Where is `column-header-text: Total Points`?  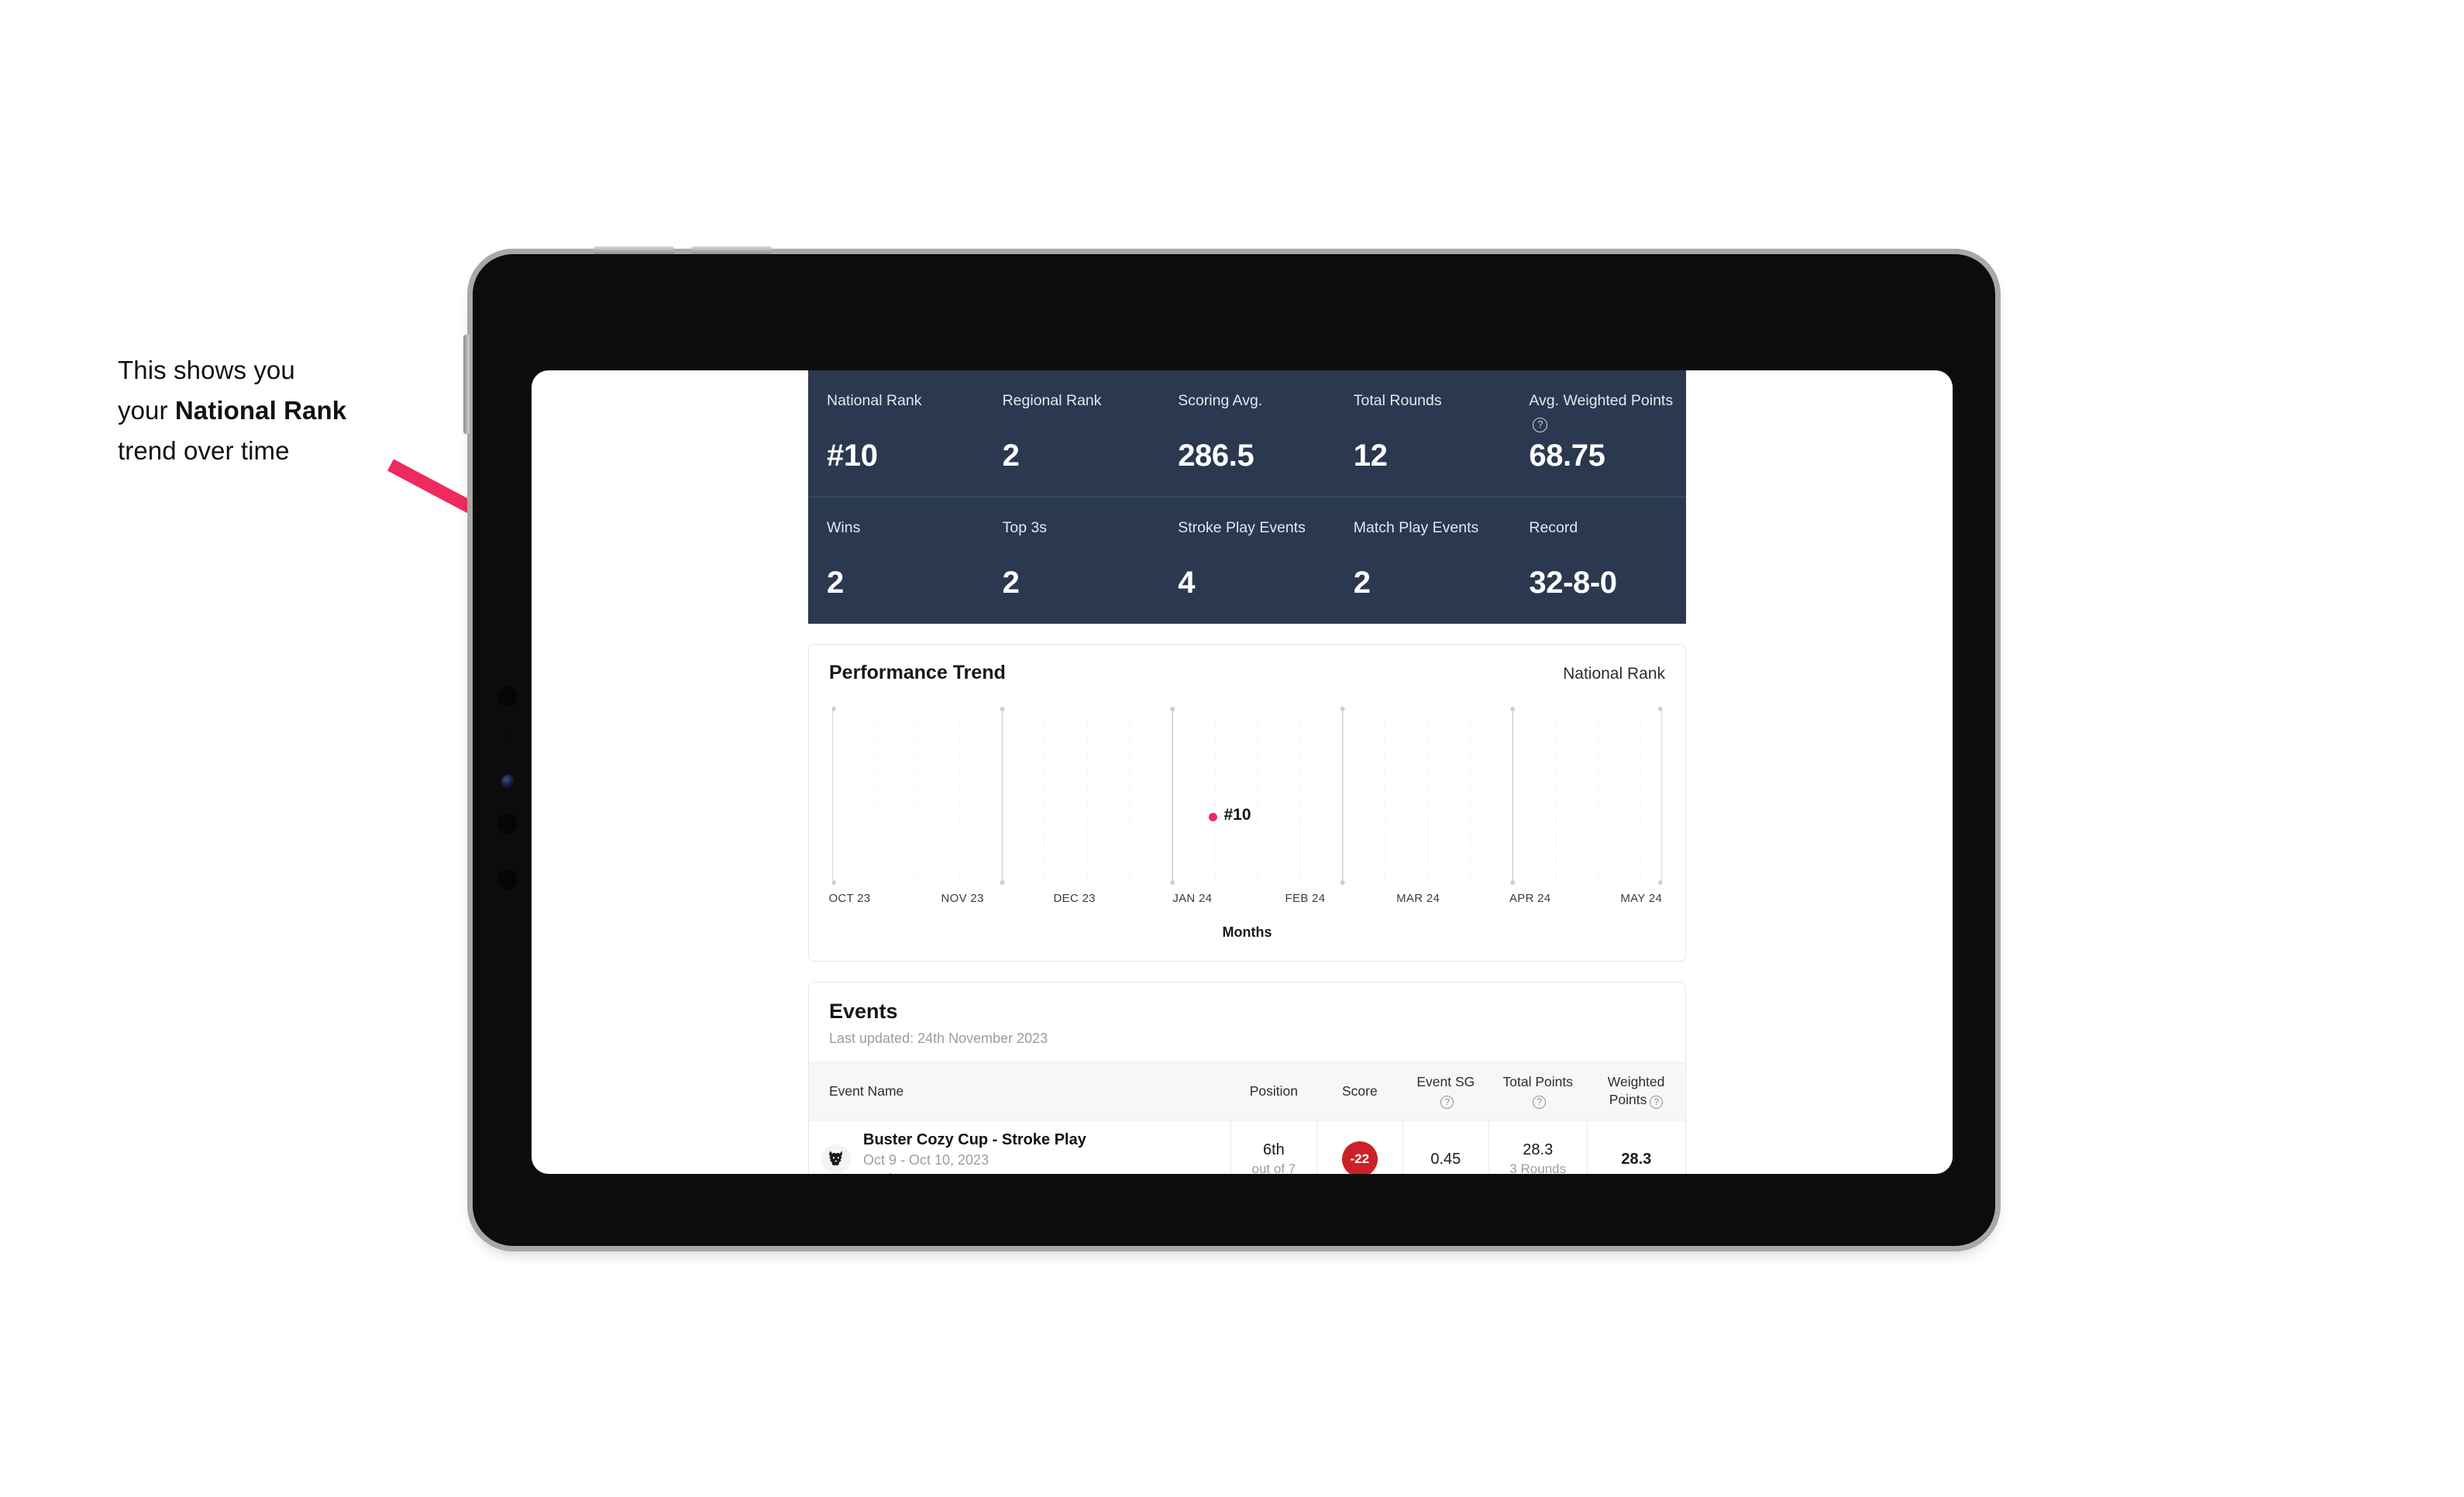
column-header-text: Total Points is located at coordinates (1537, 1081).